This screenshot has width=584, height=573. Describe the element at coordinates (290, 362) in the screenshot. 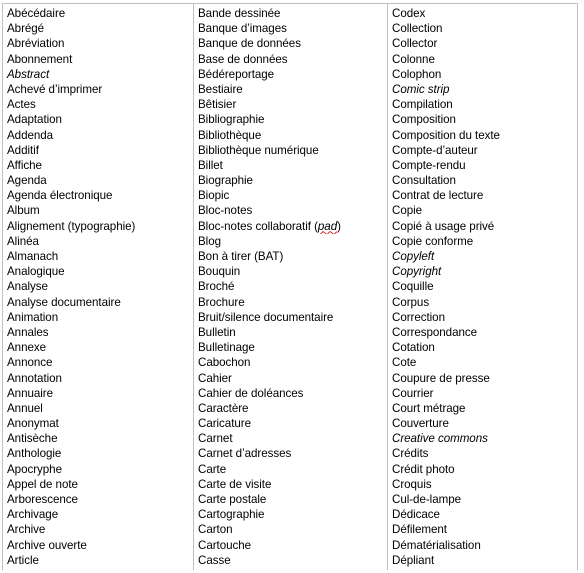

I see `glossary-term: Cabochon` at that location.